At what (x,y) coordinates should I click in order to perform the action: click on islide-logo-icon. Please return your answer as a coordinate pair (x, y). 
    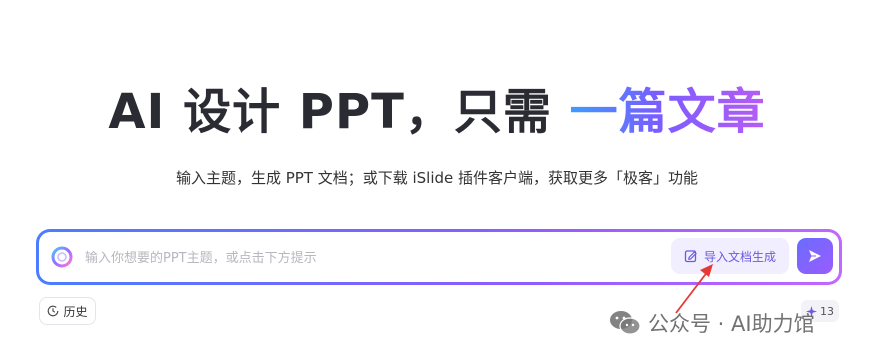
    Looking at the image, I should click on (62, 257).